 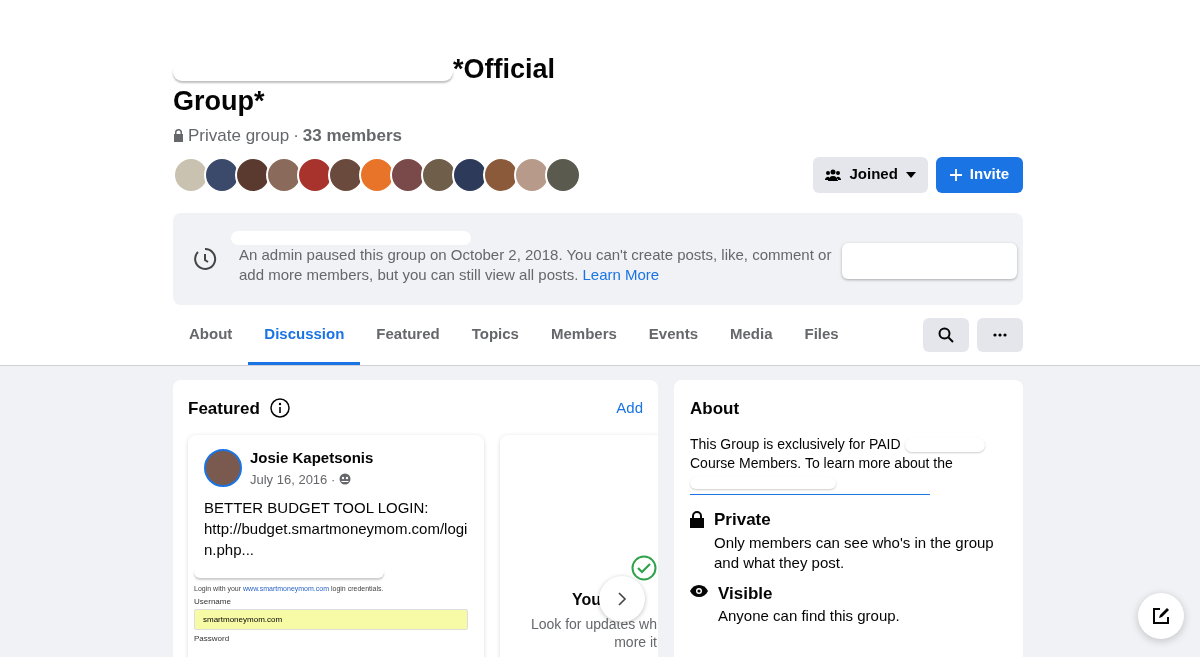 What do you see at coordinates (699, 590) in the screenshot?
I see `eye-icon` at bounding box center [699, 590].